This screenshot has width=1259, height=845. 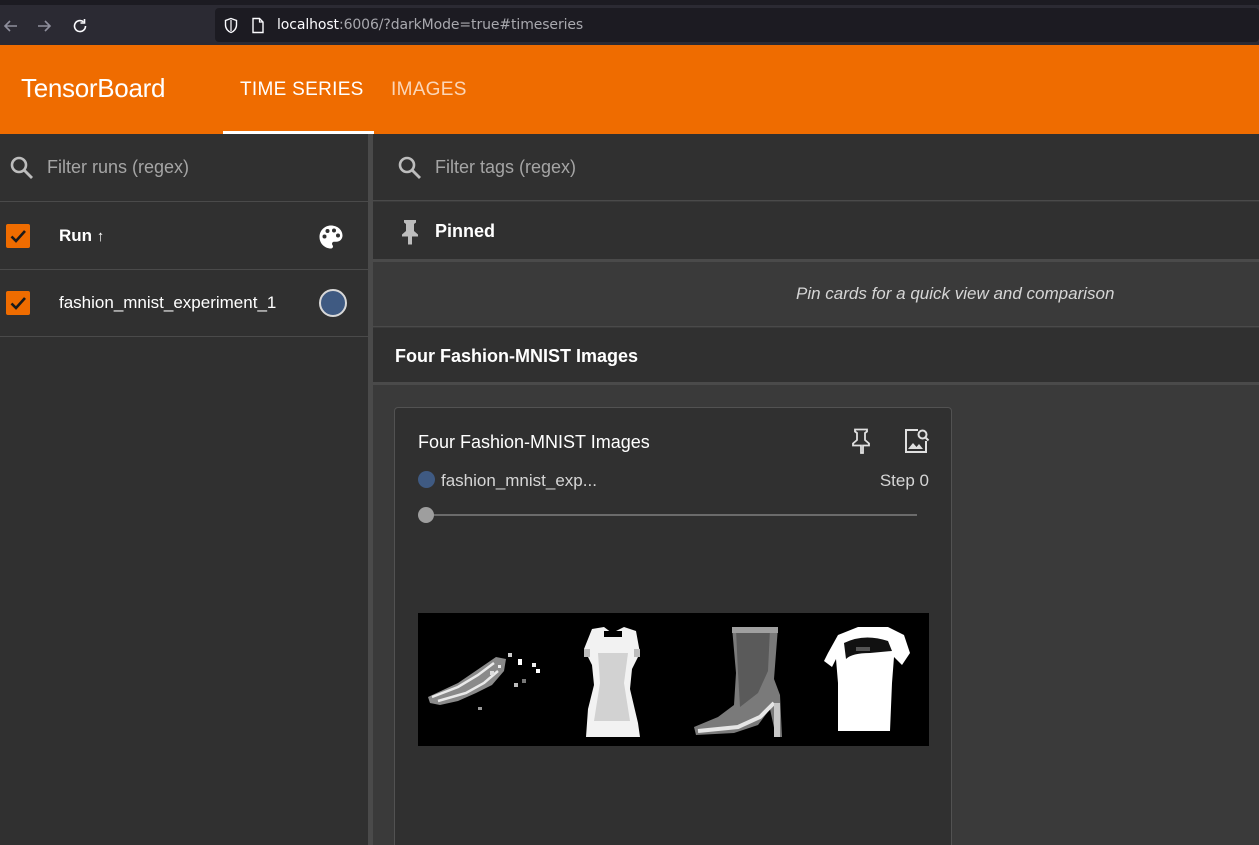 I want to click on card-run-color-dot, so click(x=426, y=479).